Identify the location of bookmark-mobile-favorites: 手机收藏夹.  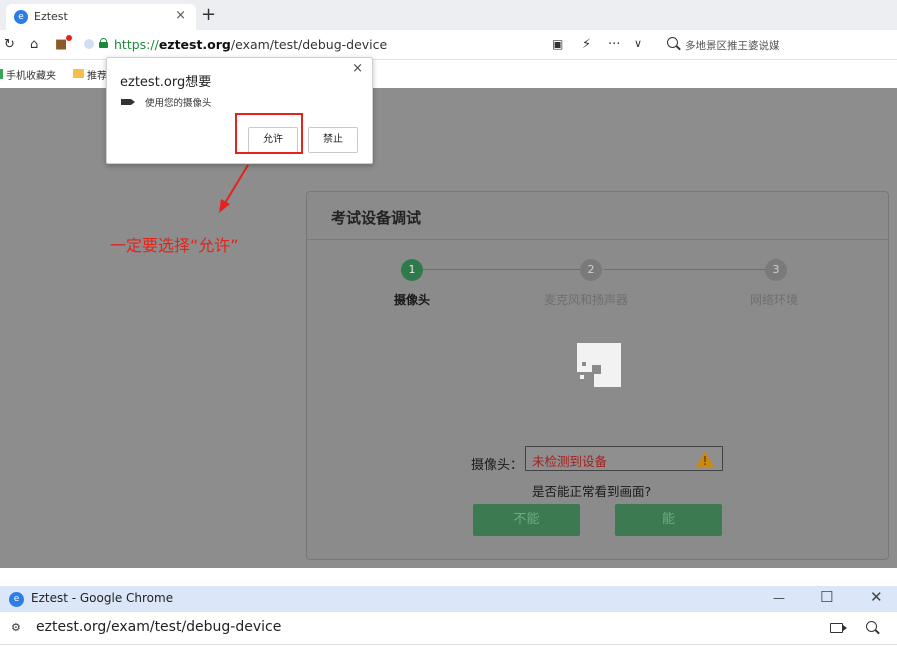
(31, 74).